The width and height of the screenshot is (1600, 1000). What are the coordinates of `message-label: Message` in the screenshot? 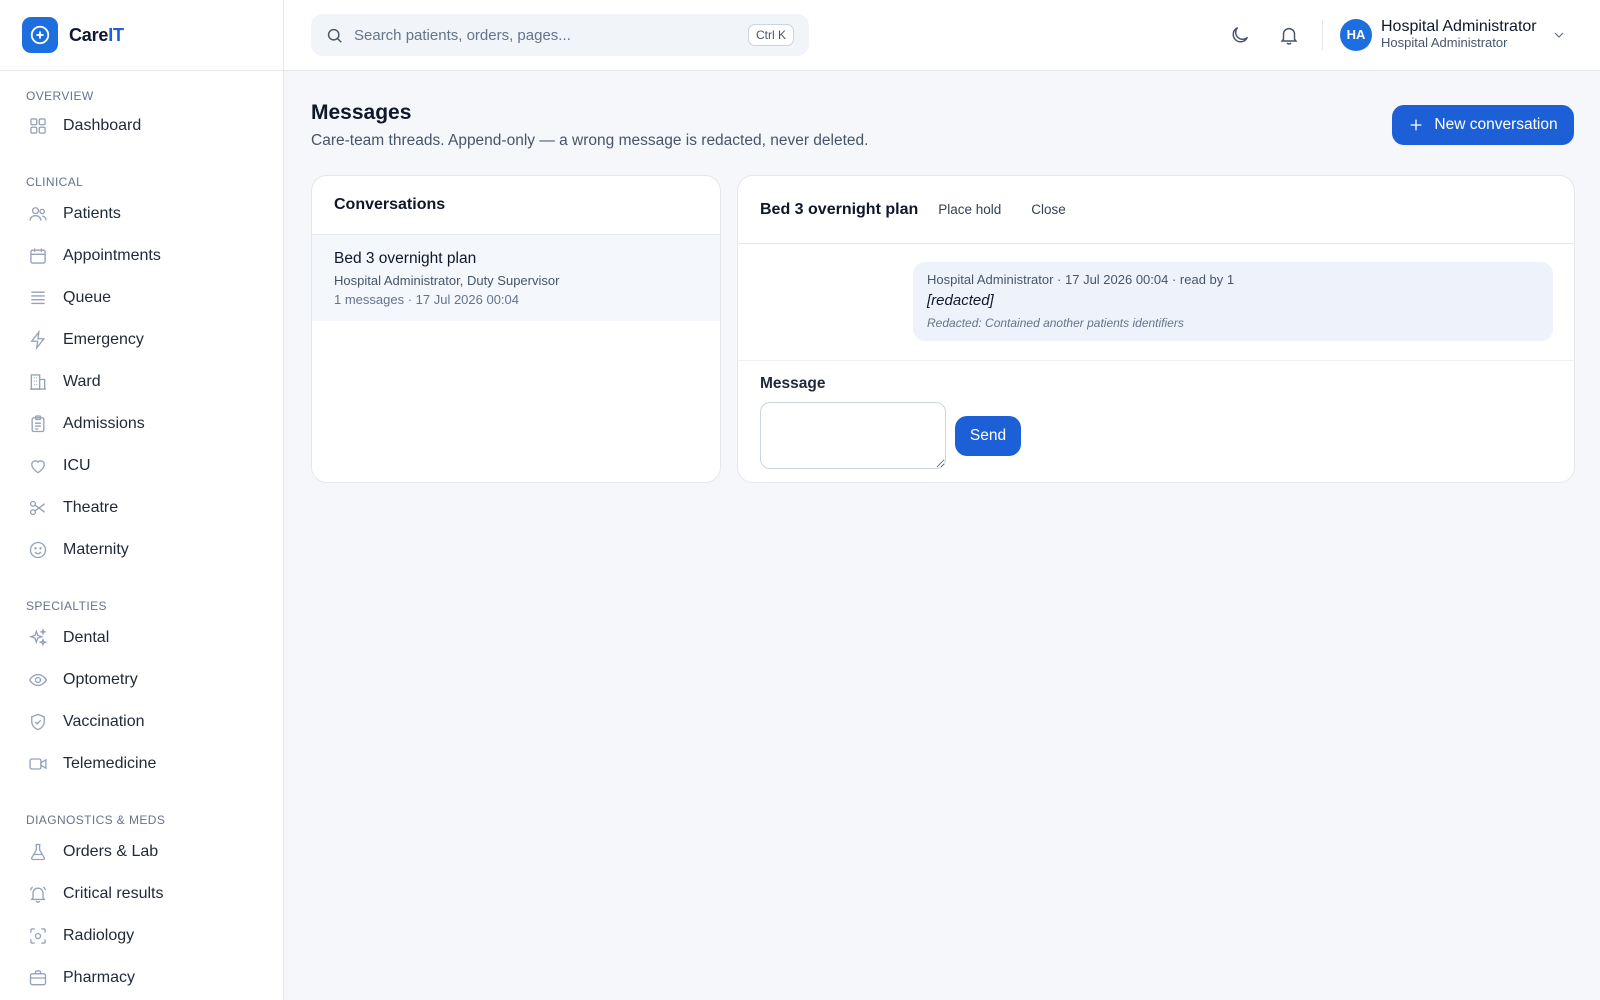 It's located at (793, 383).